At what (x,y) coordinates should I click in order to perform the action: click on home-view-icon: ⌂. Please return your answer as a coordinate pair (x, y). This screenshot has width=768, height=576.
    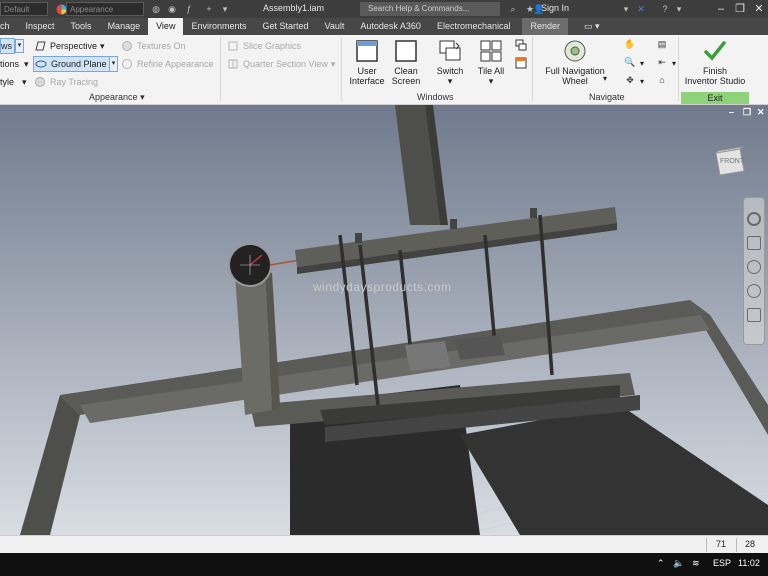
    Looking at the image, I should click on (662, 80).